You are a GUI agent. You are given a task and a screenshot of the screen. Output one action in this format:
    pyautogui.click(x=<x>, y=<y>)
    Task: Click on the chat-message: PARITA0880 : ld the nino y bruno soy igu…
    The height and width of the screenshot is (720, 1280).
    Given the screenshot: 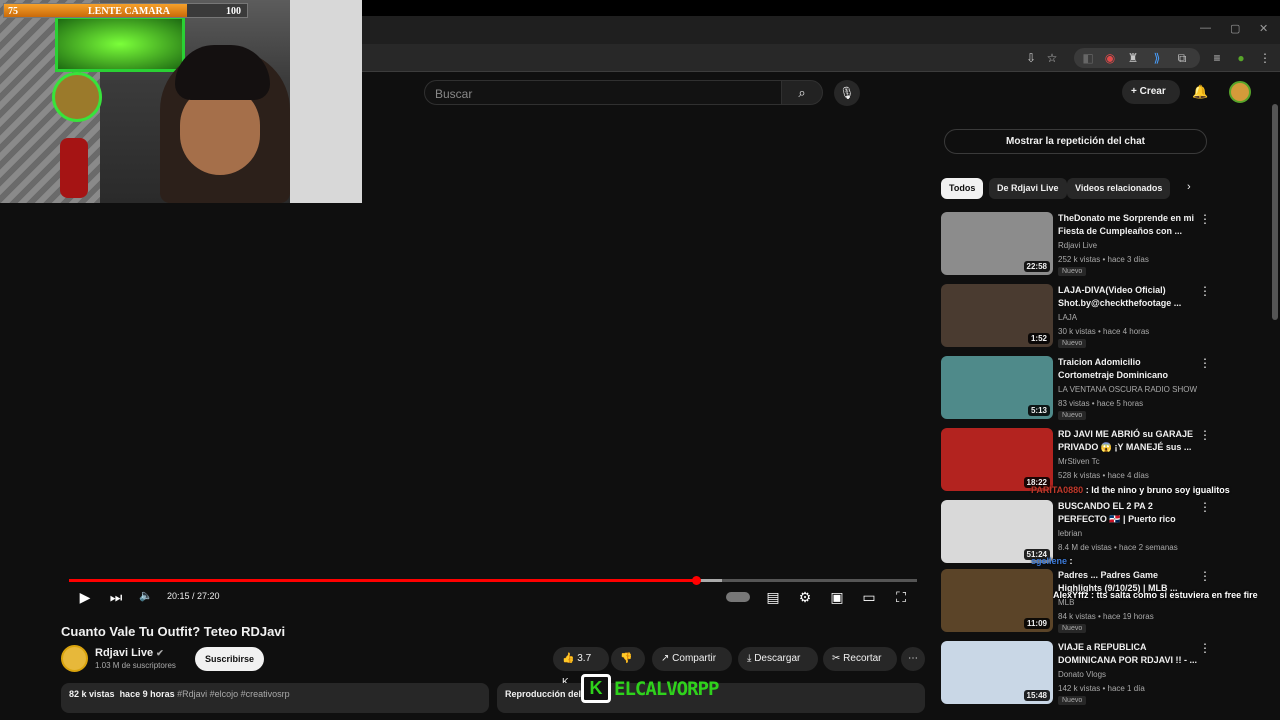 What is the action you would take?
    pyautogui.click(x=1130, y=490)
    